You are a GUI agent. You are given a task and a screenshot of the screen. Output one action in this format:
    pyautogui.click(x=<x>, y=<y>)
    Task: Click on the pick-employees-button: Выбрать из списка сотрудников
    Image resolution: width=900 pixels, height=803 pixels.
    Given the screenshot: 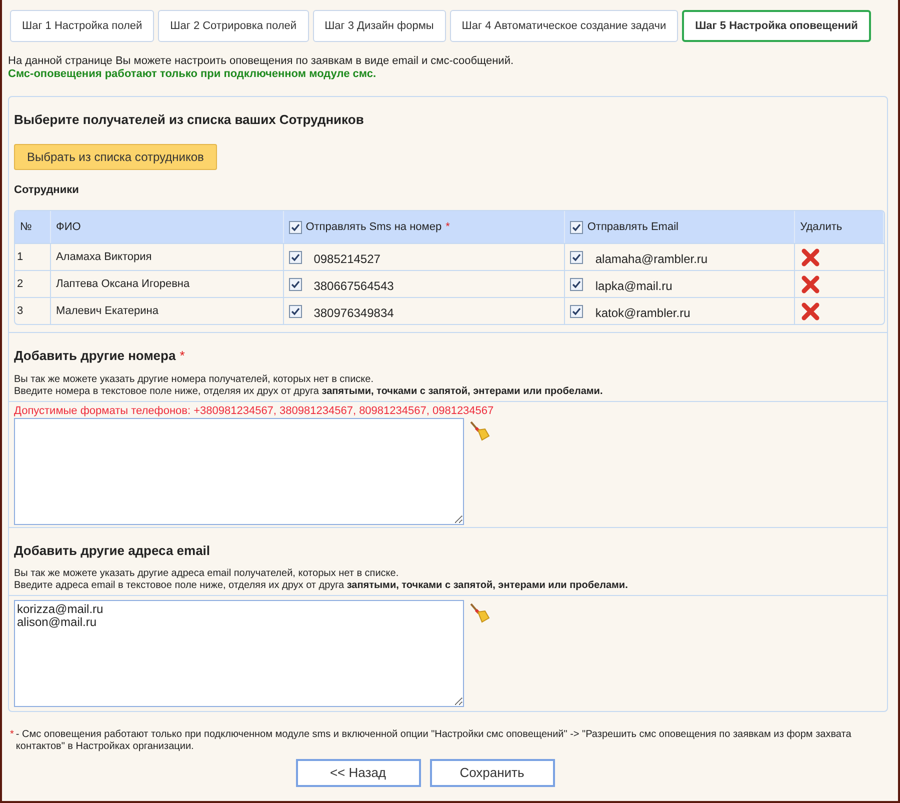 What is the action you would take?
    pyautogui.click(x=115, y=157)
    